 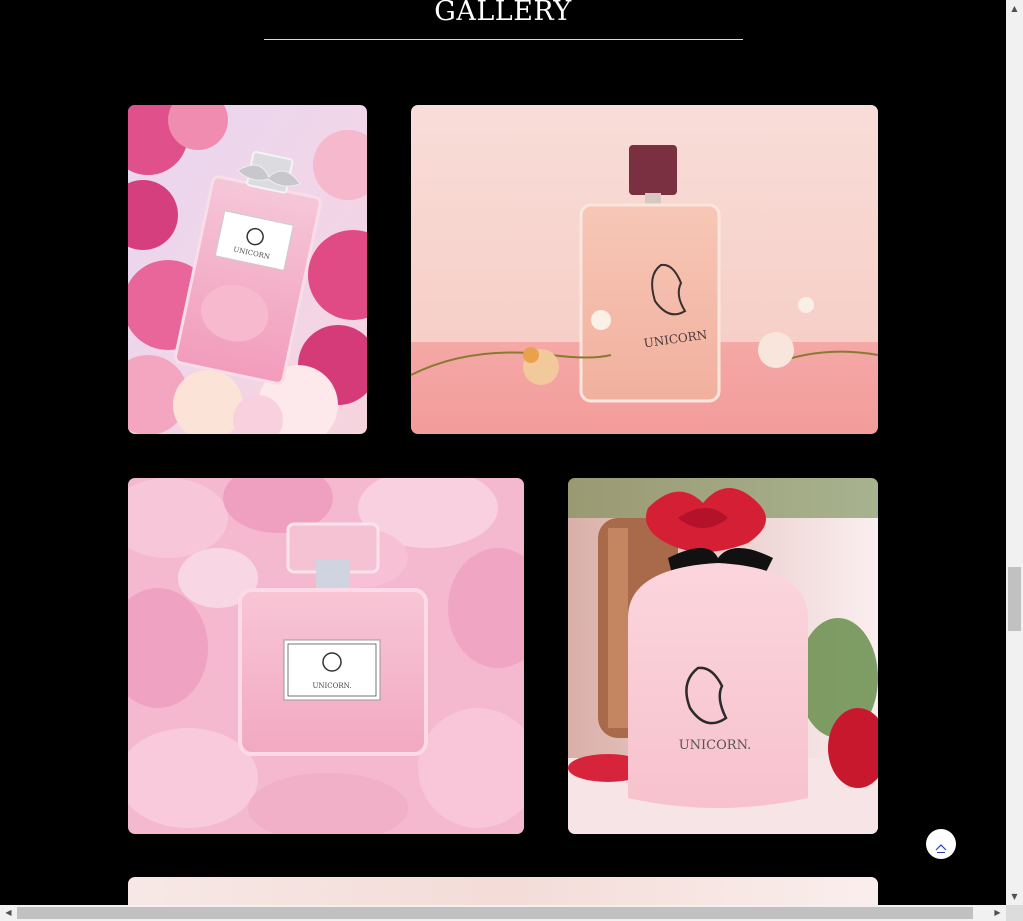 I want to click on title-divider, so click(x=503, y=39).